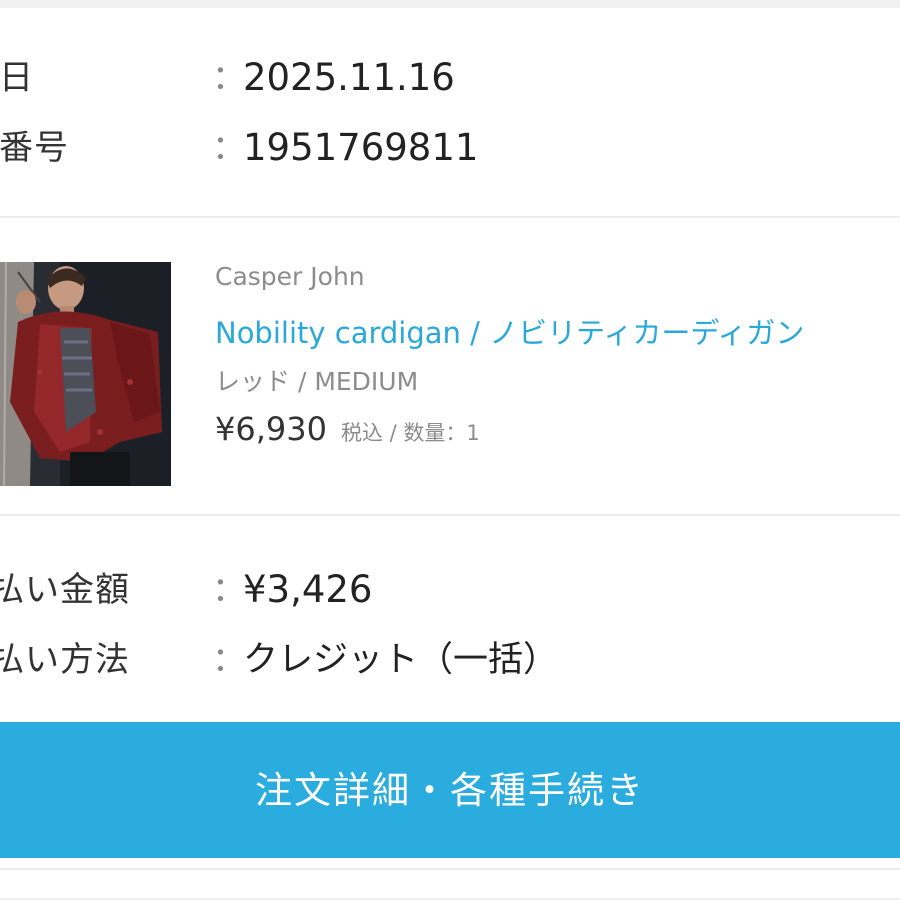 This screenshot has width=900, height=900. Describe the element at coordinates (229, 660) in the screenshot. I see `payment-method-colon: ：` at that location.